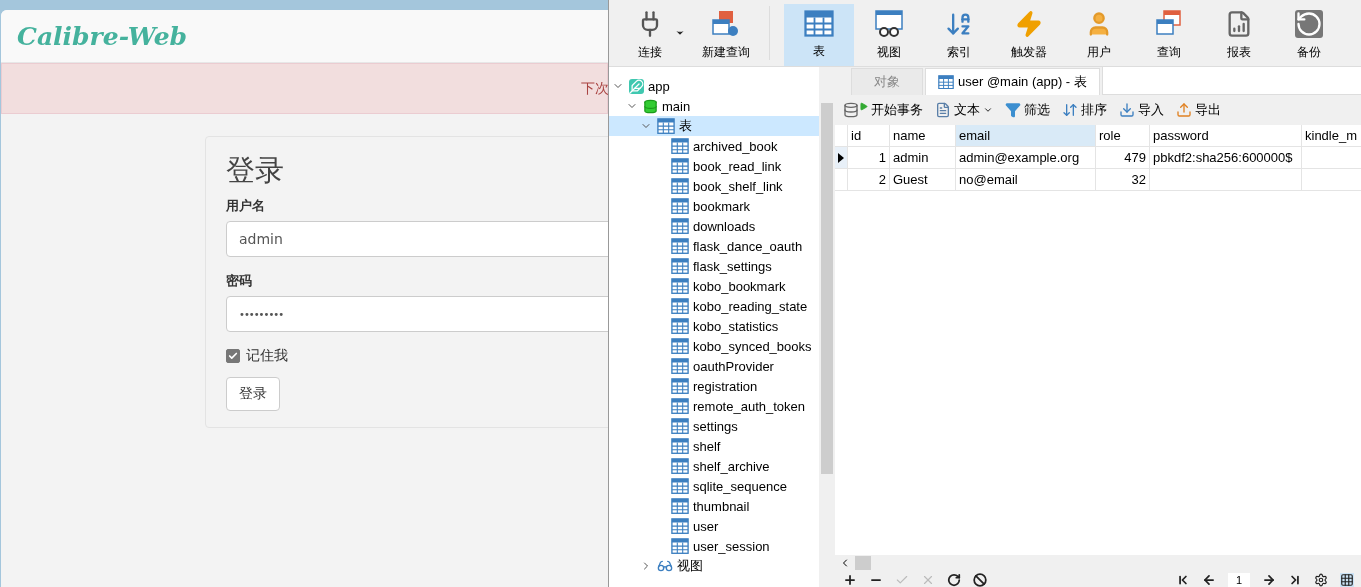 This screenshot has width=1361, height=587. Describe the element at coordinates (714, 506) in the screenshot. I see `tree-item: thumbnail` at that location.